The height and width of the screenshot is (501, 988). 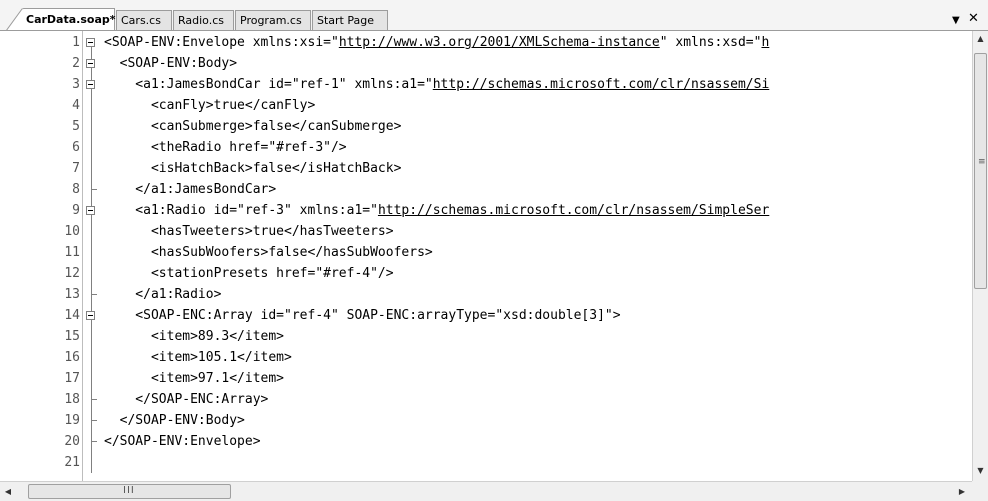 I want to click on tab-label: Cars.cs, so click(x=141, y=20).